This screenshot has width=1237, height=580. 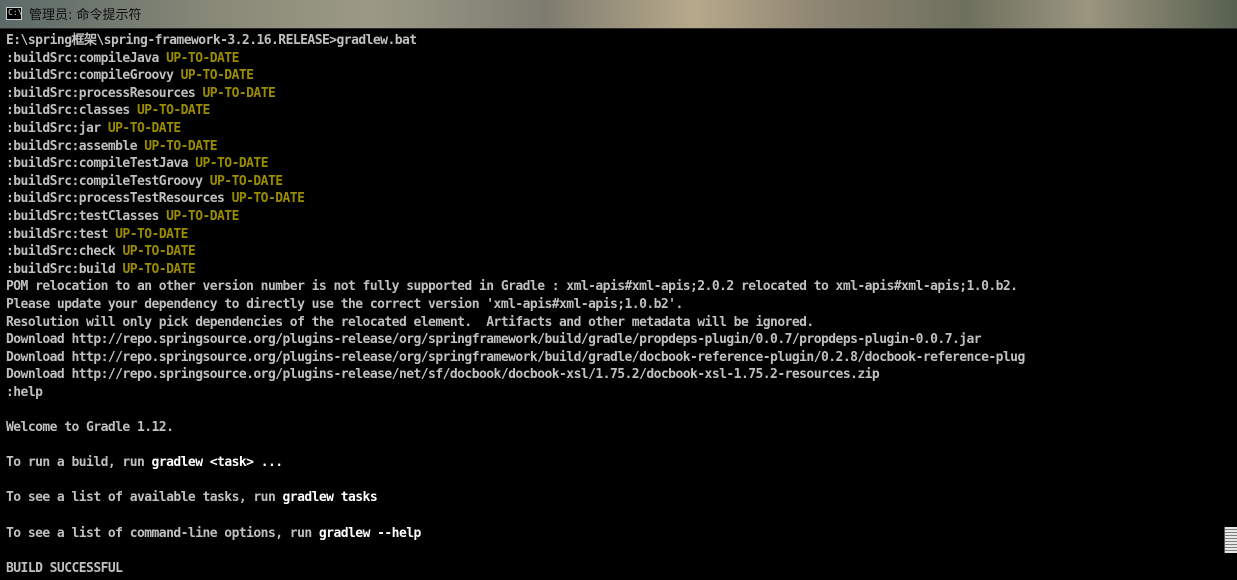 I want to click on console-line: :buildSrc:testClasses UP-TO-DATE, so click(x=621, y=217).